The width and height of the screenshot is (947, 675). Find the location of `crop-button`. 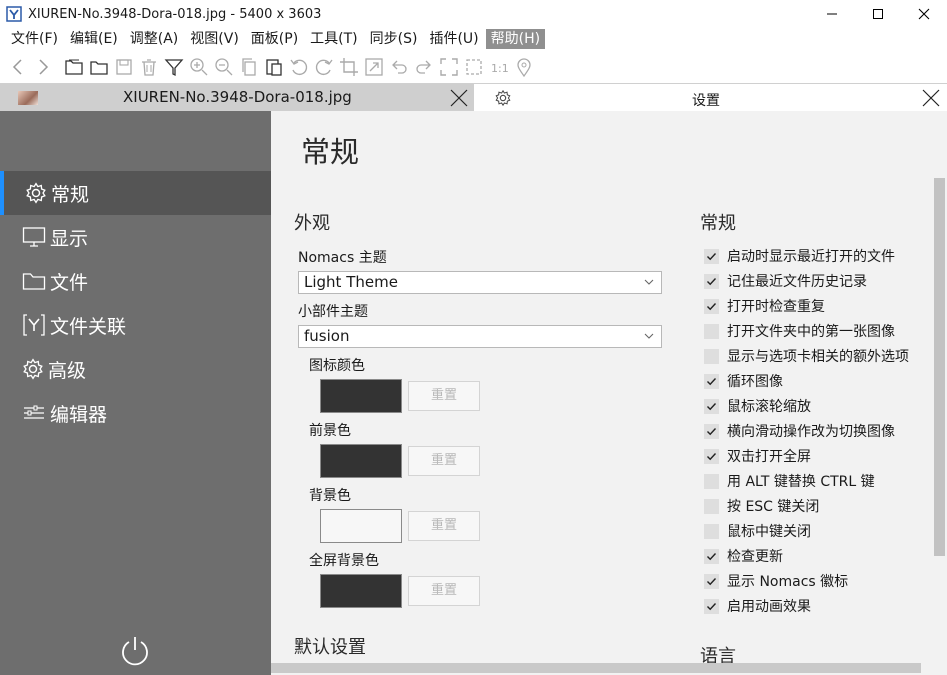

crop-button is located at coordinates (349, 67).